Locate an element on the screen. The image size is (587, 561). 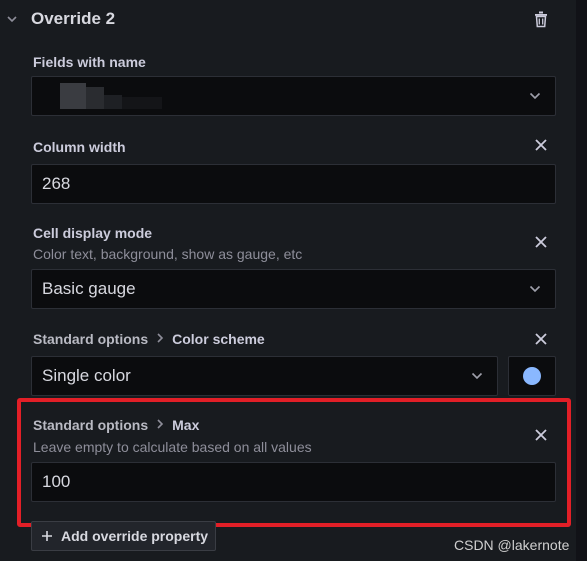
remove-max-button is located at coordinates (541, 437).